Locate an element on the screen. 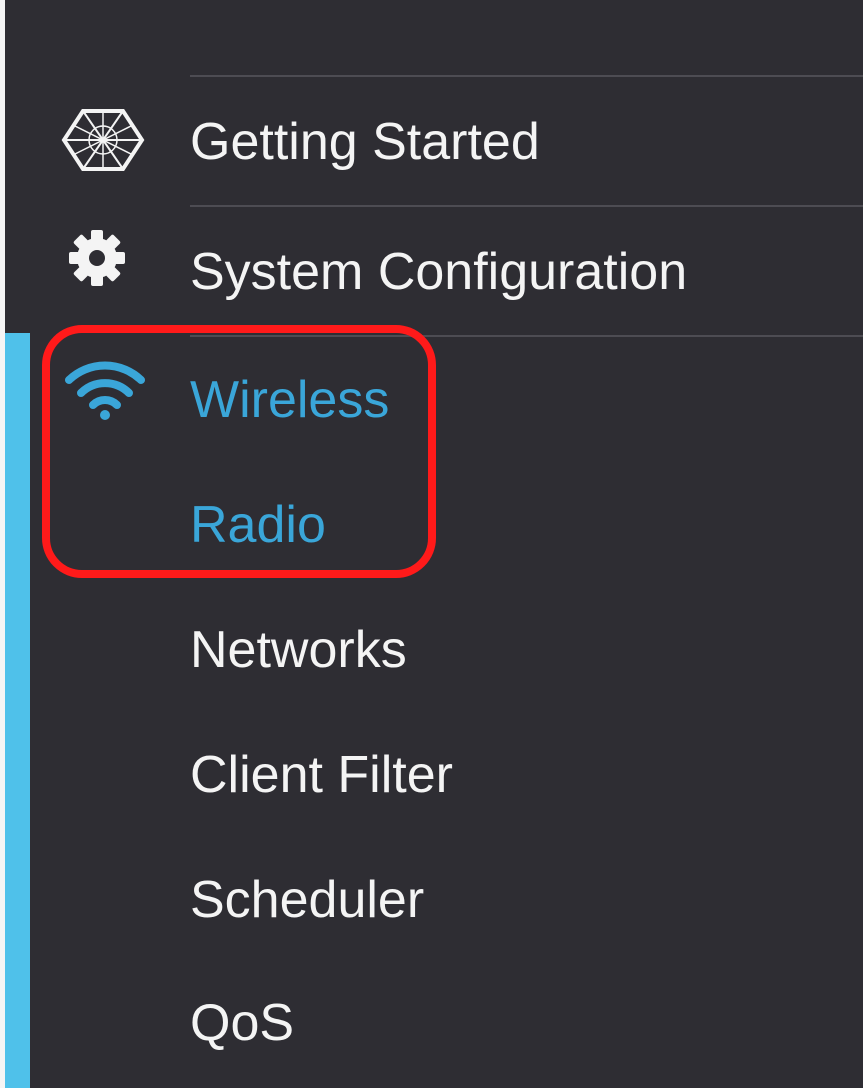 The width and height of the screenshot is (863, 1088). nav-item-label: Networks is located at coordinates (298, 650).